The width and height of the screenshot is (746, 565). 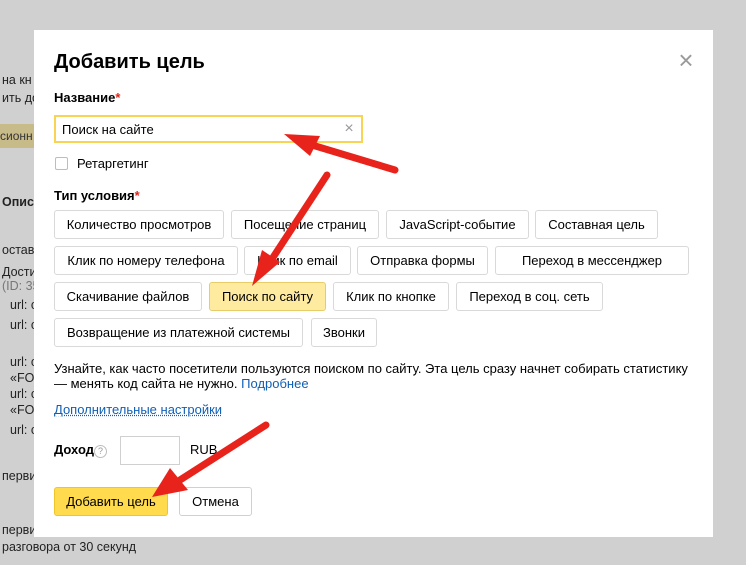 What do you see at coordinates (111, 501) in the screenshot?
I see `add-goal-button: Добавить цель` at bounding box center [111, 501].